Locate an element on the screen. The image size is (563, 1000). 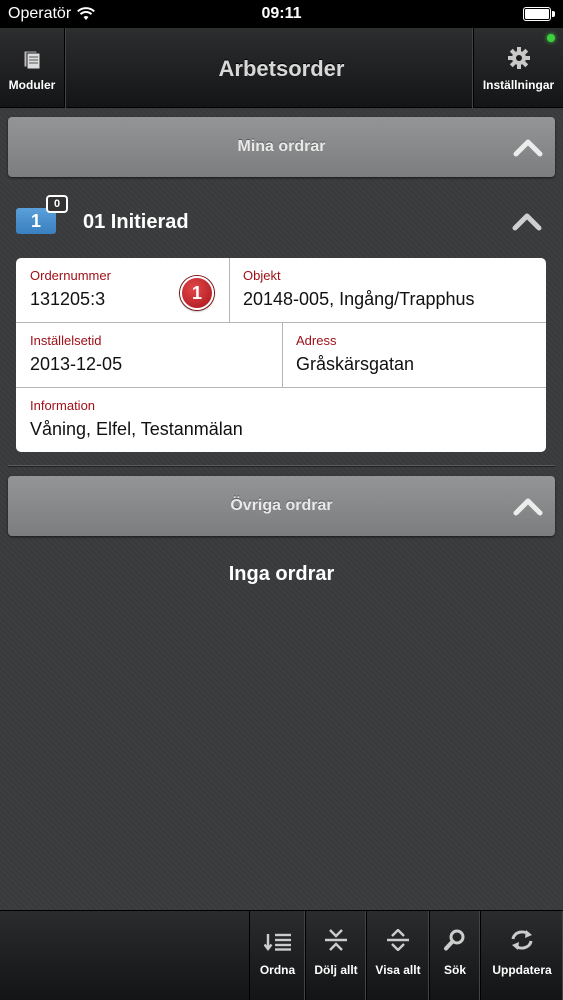
section-header-other: Övriga ordrar is located at coordinates (281, 506).